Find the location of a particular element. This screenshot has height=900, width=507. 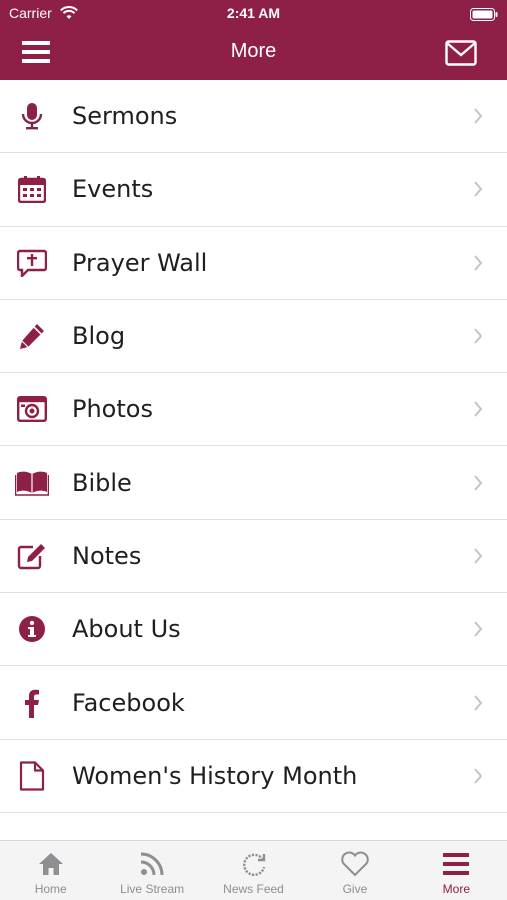

menu-item-label: Photos is located at coordinates (112, 409).